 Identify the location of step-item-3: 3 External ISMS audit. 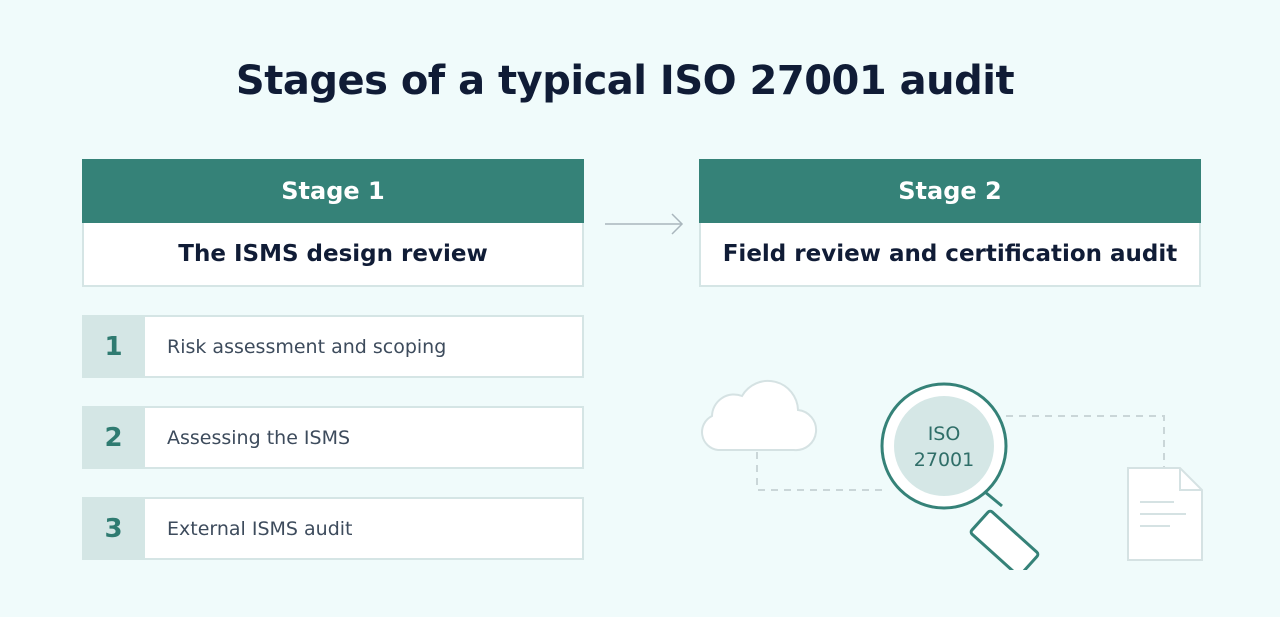
(333, 528).